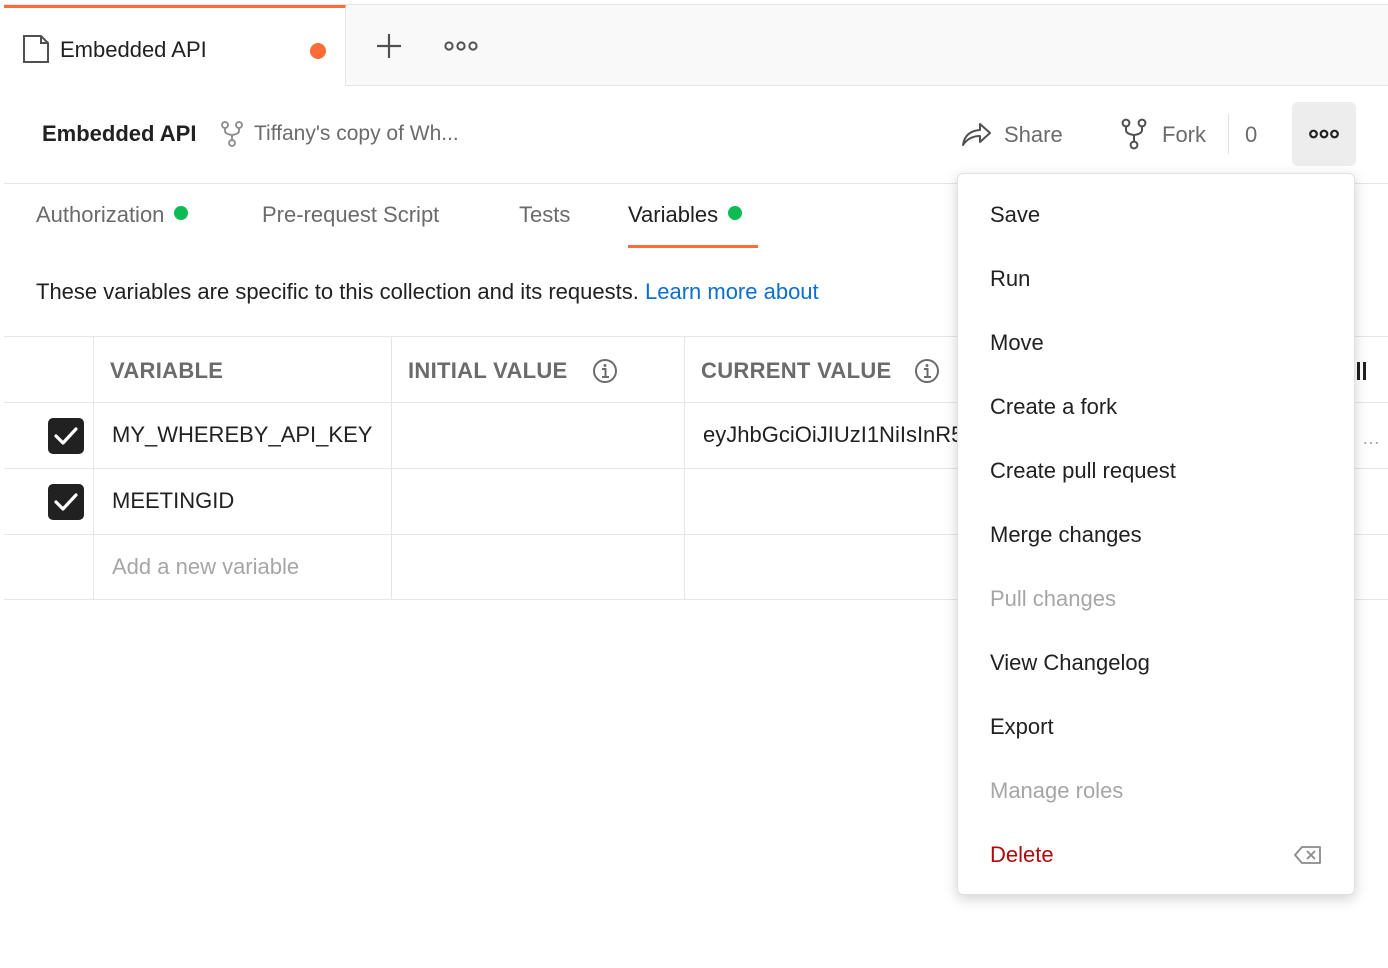 The image size is (1388, 968). I want to click on menu-item-view-changelog: View Changelog, so click(1070, 663).